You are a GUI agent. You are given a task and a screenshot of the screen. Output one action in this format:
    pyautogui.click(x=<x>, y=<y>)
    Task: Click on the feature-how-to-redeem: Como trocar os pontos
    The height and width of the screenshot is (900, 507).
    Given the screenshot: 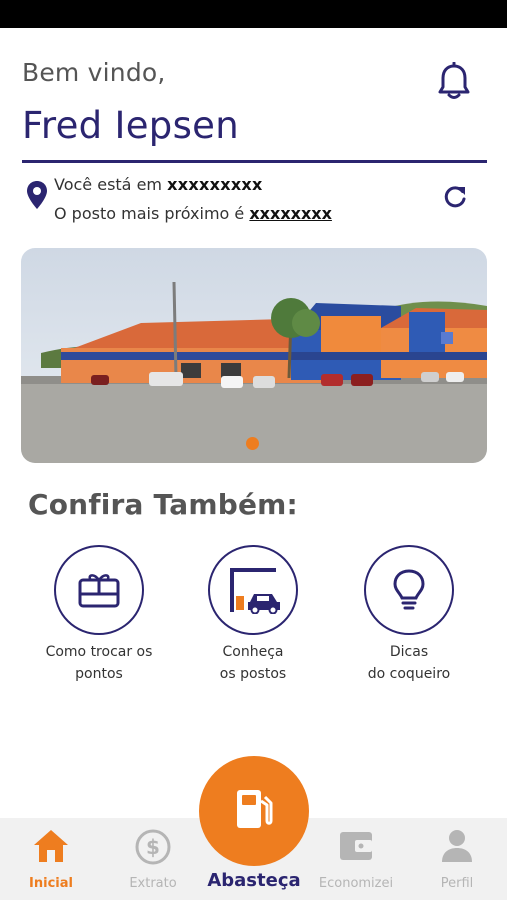 What is the action you would take?
    pyautogui.click(x=99, y=615)
    